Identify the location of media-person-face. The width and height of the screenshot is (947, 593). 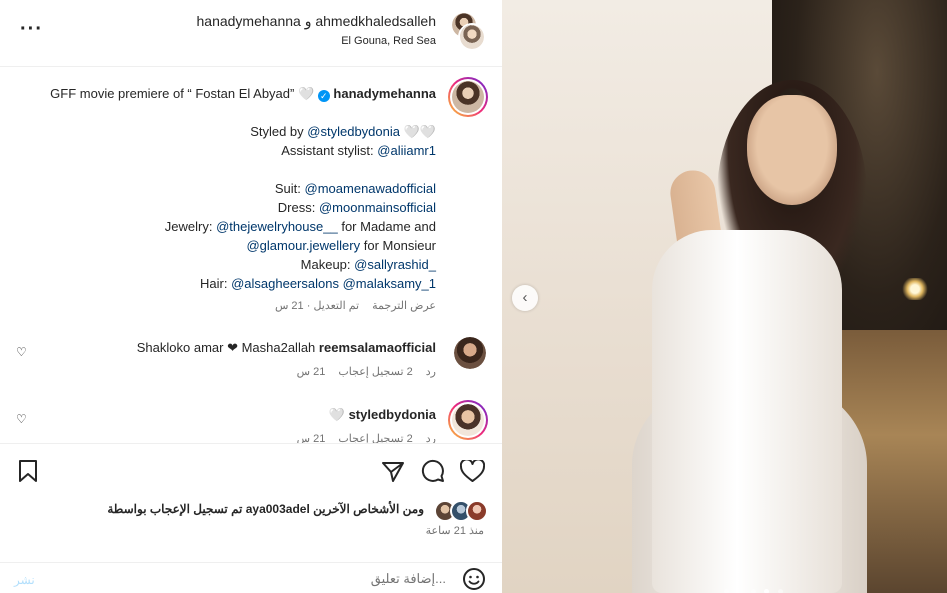
(792, 150).